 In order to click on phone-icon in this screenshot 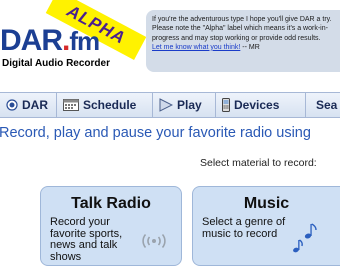, I will do `click(226, 105)`.